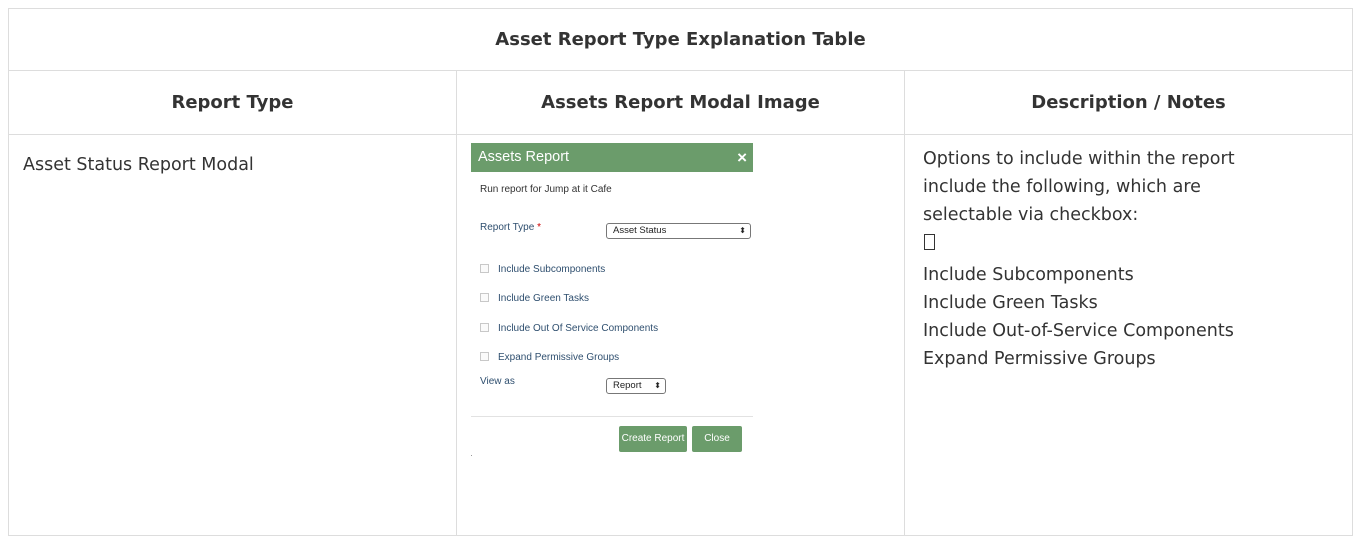 Image resolution: width=1362 pixels, height=536 pixels. Describe the element at coordinates (138, 165) in the screenshot. I see `report-type-text: Asset Status Report Modal` at that location.